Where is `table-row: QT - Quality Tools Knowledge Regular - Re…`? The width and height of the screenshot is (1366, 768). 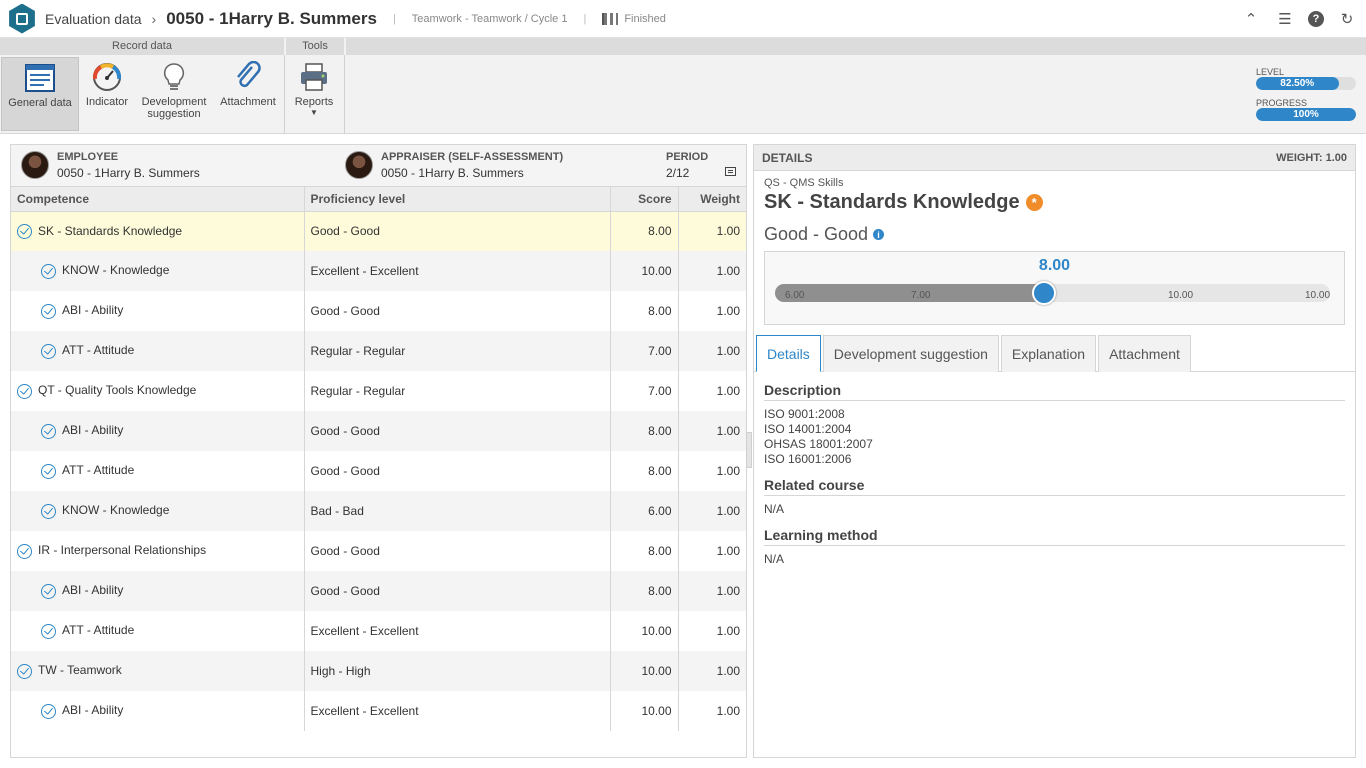 table-row: QT - Quality Tools Knowledge Regular - Re… is located at coordinates (378, 391).